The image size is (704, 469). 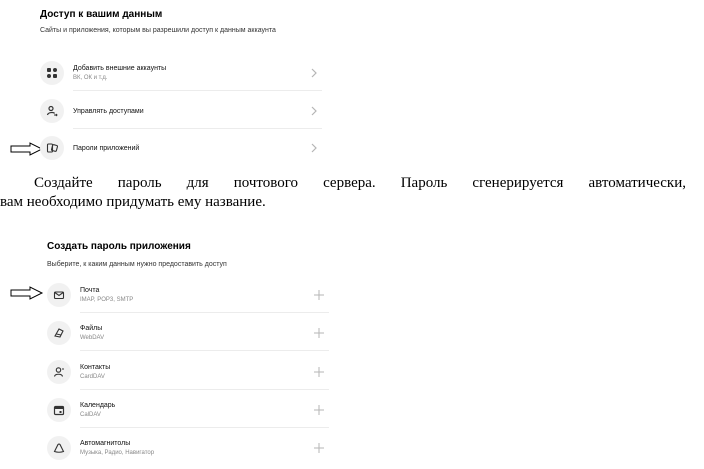 I want to click on person-arrow-icon, so click(x=52, y=111).